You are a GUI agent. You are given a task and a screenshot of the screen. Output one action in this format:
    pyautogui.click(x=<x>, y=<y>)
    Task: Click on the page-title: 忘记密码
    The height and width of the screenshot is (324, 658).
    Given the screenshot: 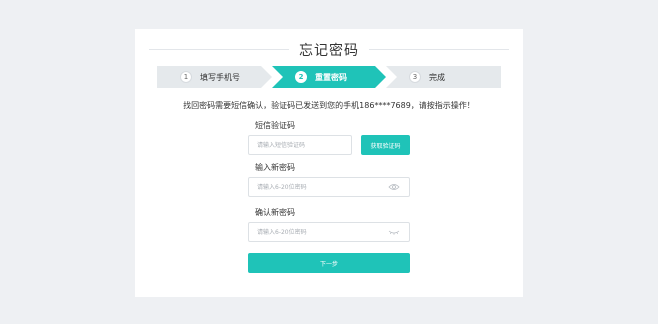 What is the action you would take?
    pyautogui.click(x=329, y=51)
    